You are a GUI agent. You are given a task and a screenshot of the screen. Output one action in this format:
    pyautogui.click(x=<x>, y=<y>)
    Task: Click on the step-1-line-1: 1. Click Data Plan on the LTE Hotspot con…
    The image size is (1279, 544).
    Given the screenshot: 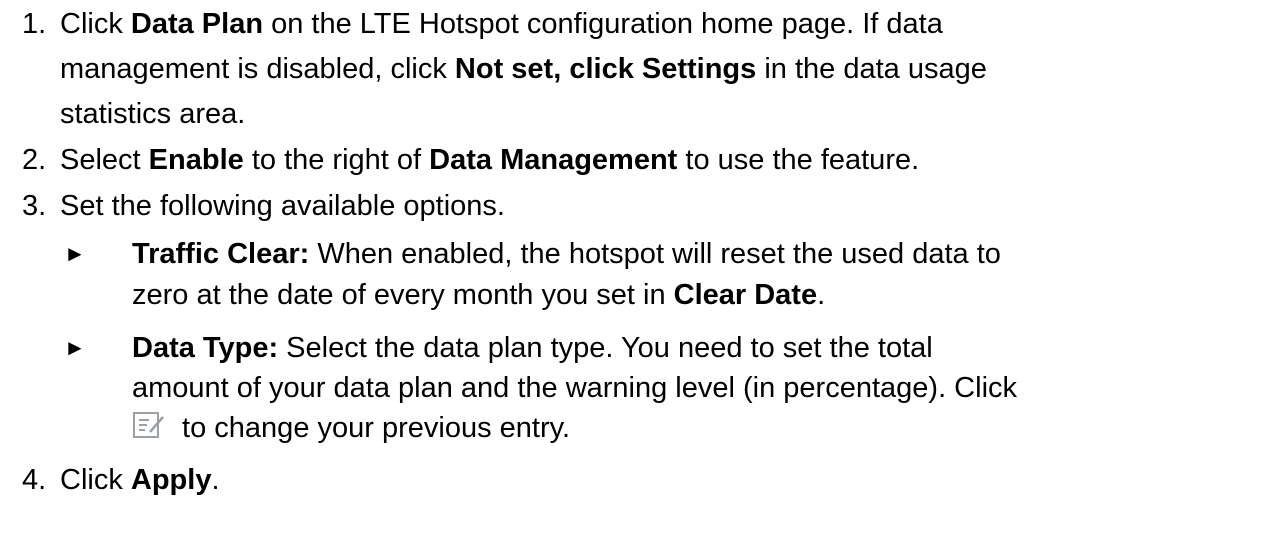 What is the action you would take?
    pyautogui.click(x=482, y=24)
    